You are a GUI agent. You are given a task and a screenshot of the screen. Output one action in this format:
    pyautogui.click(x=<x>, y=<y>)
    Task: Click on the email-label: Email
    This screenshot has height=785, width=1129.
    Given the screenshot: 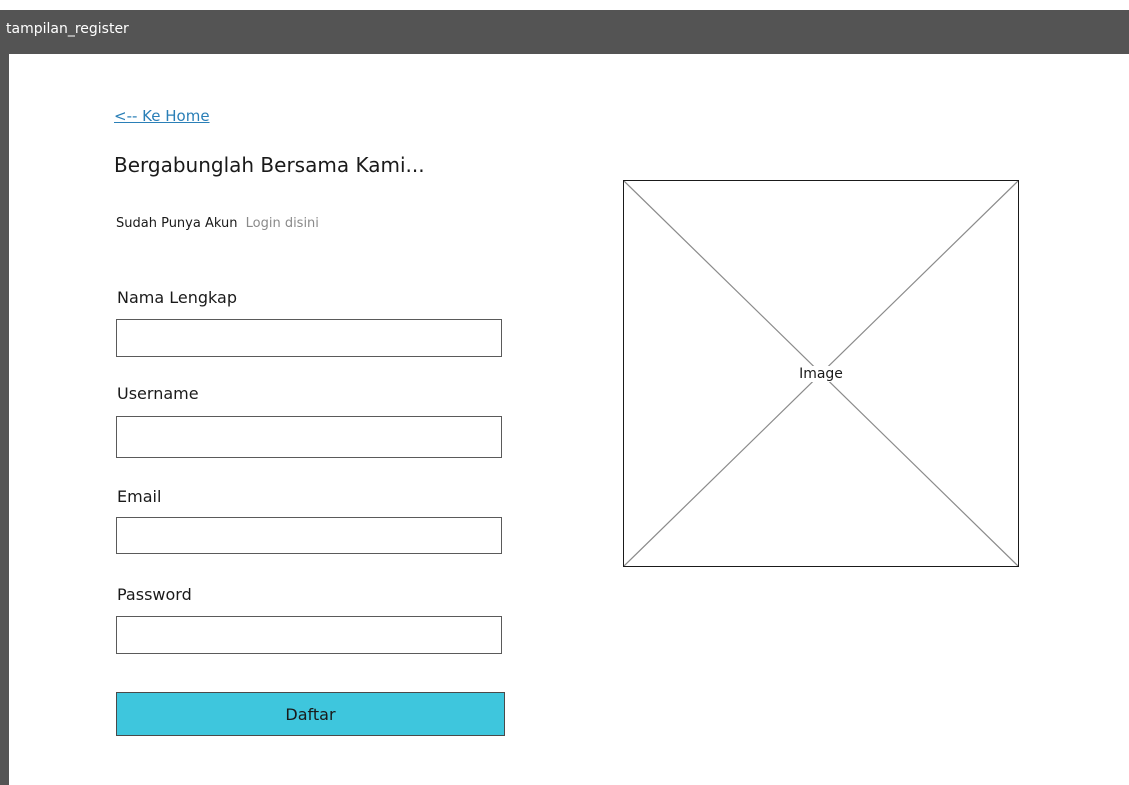 What is the action you would take?
    pyautogui.click(x=139, y=496)
    